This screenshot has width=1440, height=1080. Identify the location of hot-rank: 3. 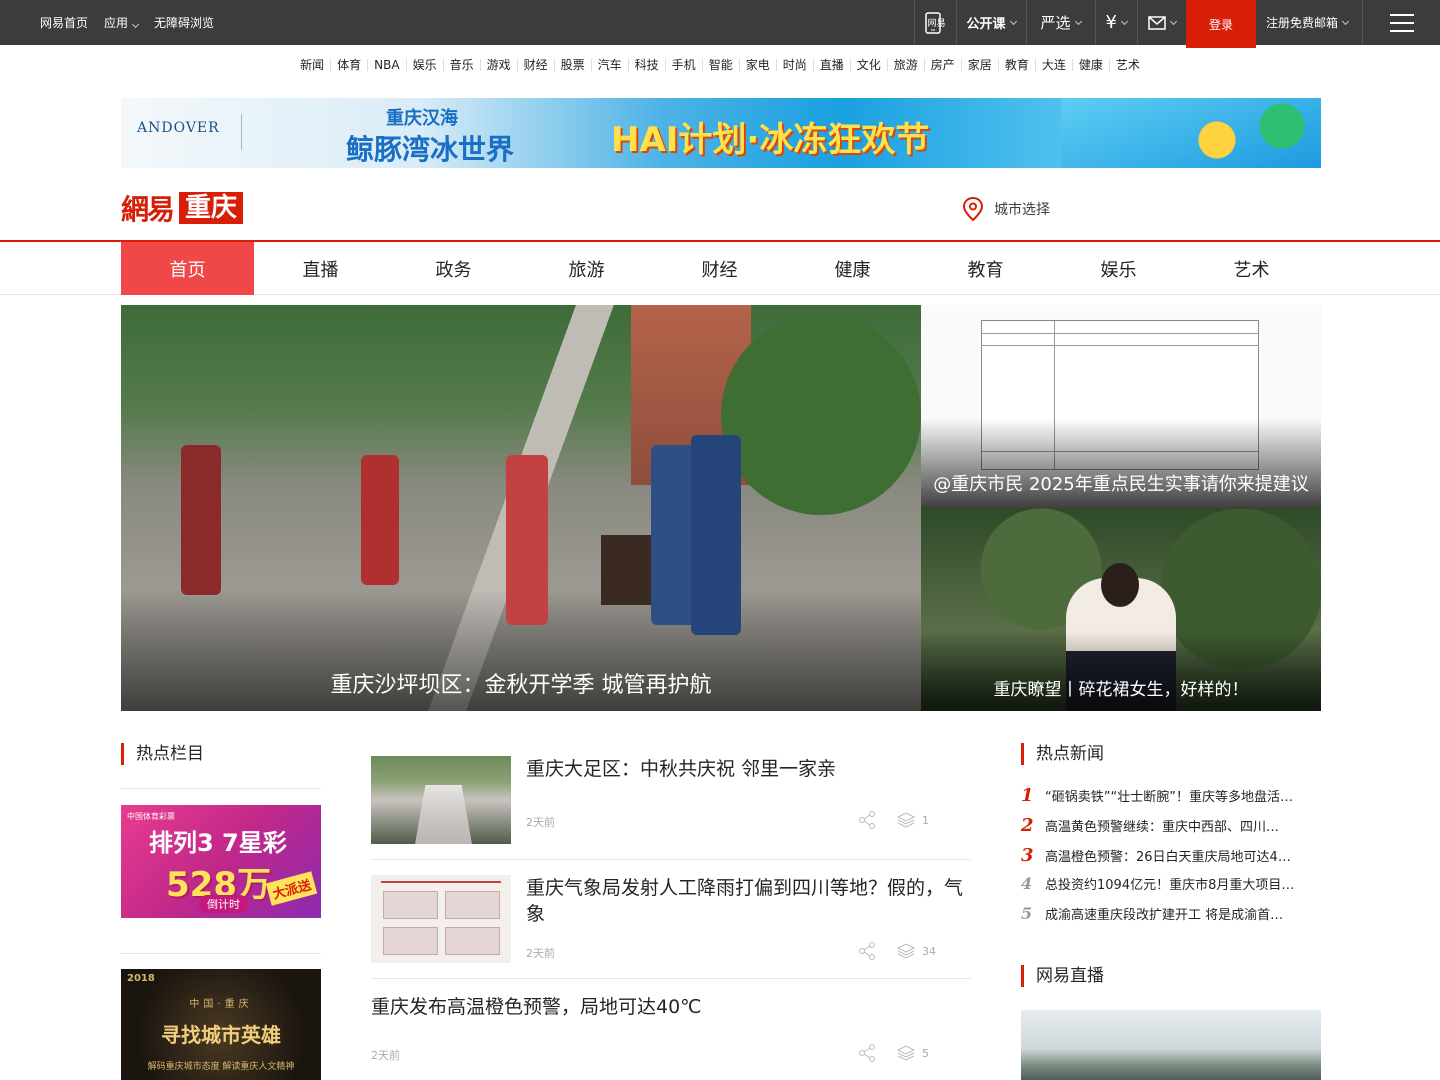
(1027, 855).